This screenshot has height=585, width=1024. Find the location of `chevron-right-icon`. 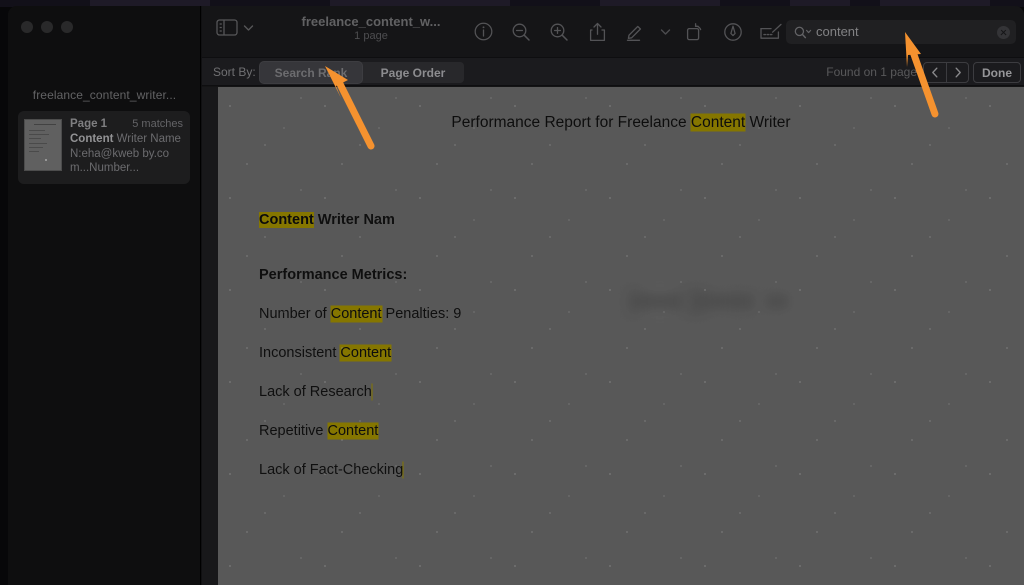

chevron-right-icon is located at coordinates (958, 72).